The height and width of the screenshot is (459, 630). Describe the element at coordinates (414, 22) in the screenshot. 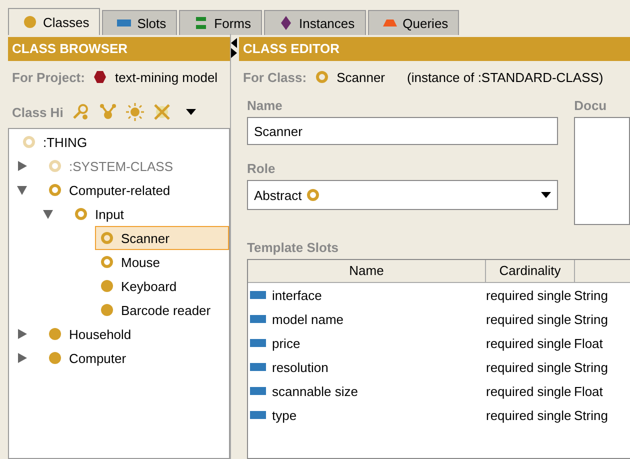

I see `tab: Queries` at that location.